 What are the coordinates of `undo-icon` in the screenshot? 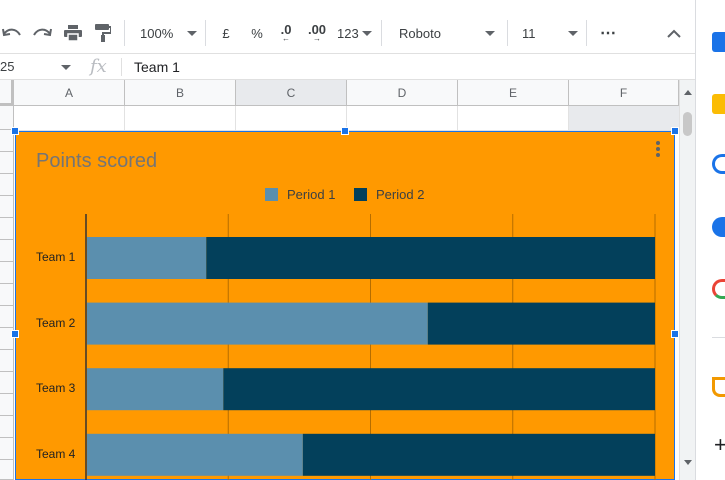 It's located at (12, 33).